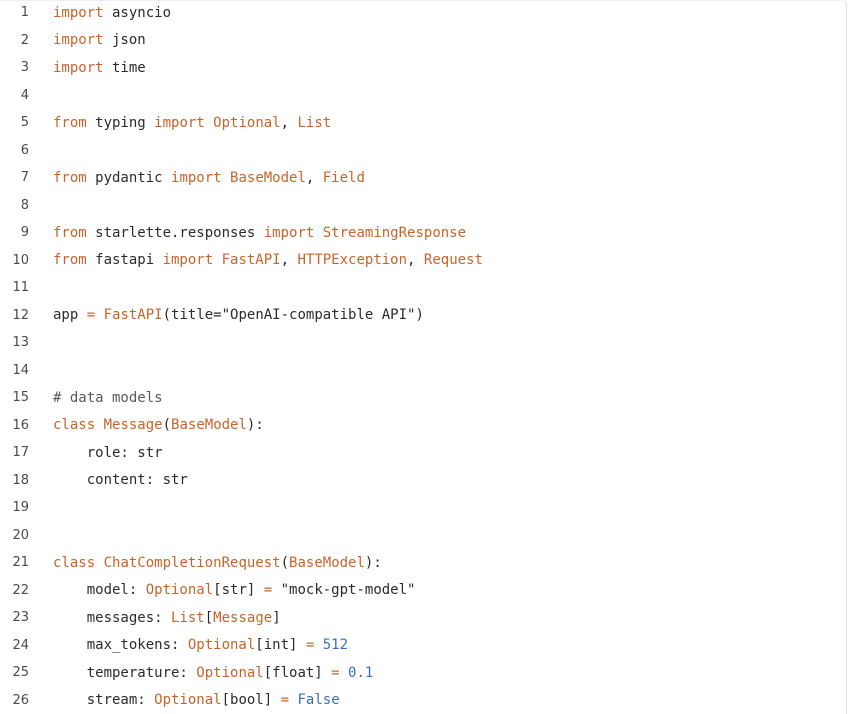 This screenshot has width=849, height=714. I want to click on code-token: typing, so click(120, 122).